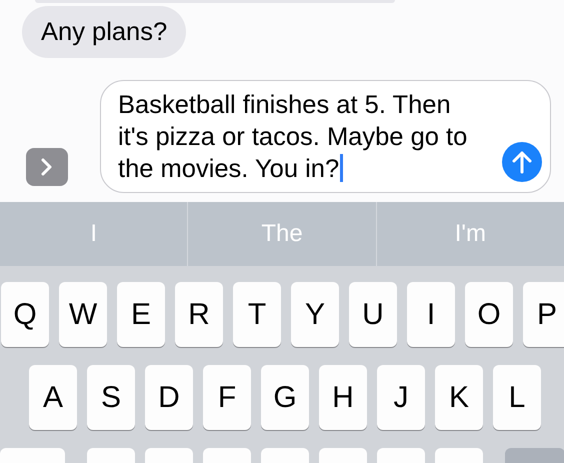 The height and width of the screenshot is (463, 564). What do you see at coordinates (343, 397) in the screenshot?
I see `keyboard-key: H` at bounding box center [343, 397].